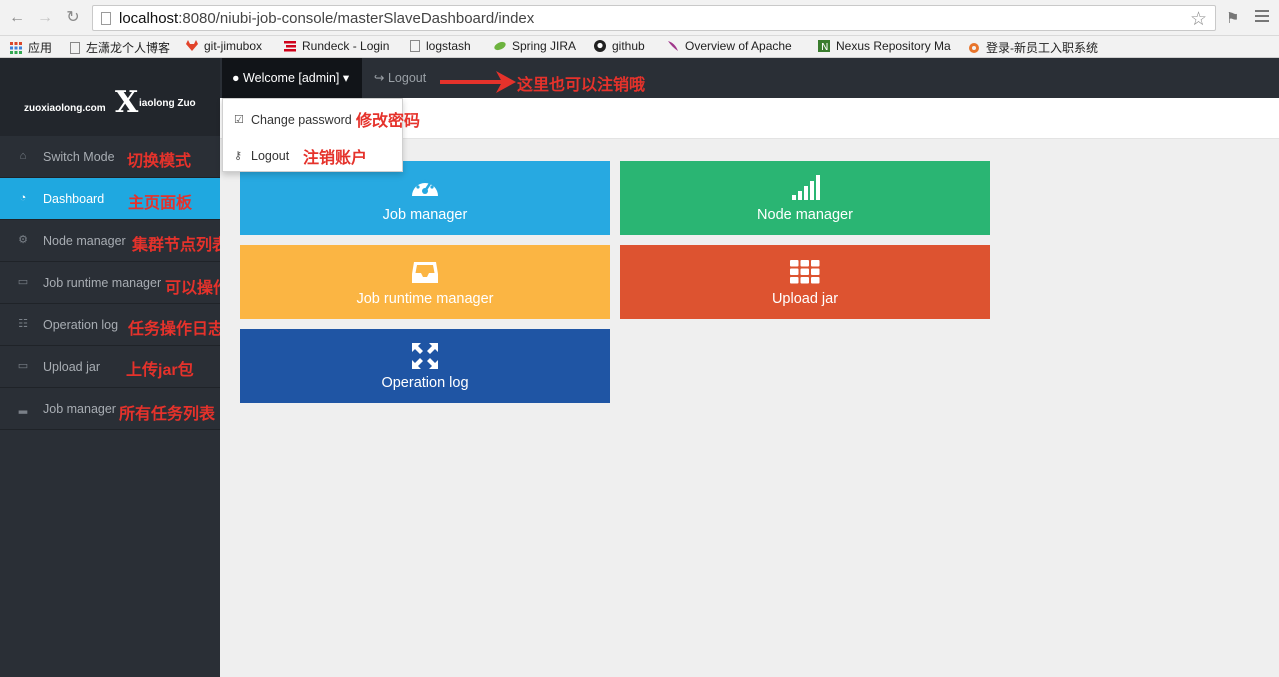  Describe the element at coordinates (102, 283) in the screenshot. I see `sidebar-item-label: Job runtime manager` at that location.